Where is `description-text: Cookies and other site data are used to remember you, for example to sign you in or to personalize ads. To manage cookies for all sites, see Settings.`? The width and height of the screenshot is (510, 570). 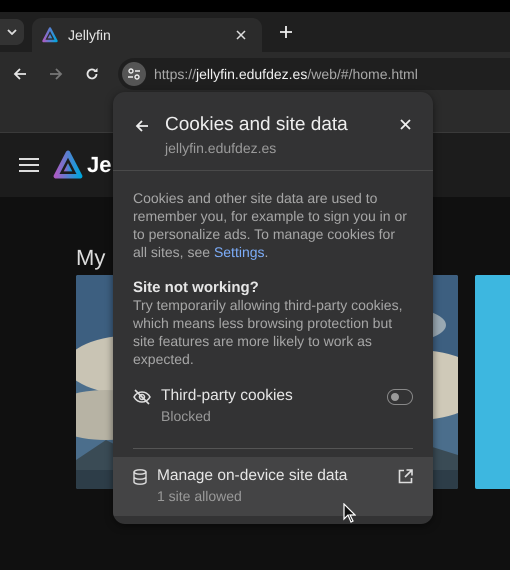 description-text: Cookies and other site data are used to remember you, for example to sign you in or to personalize ads. To manage cookies for all sites, see Settings. is located at coordinates (270, 225).